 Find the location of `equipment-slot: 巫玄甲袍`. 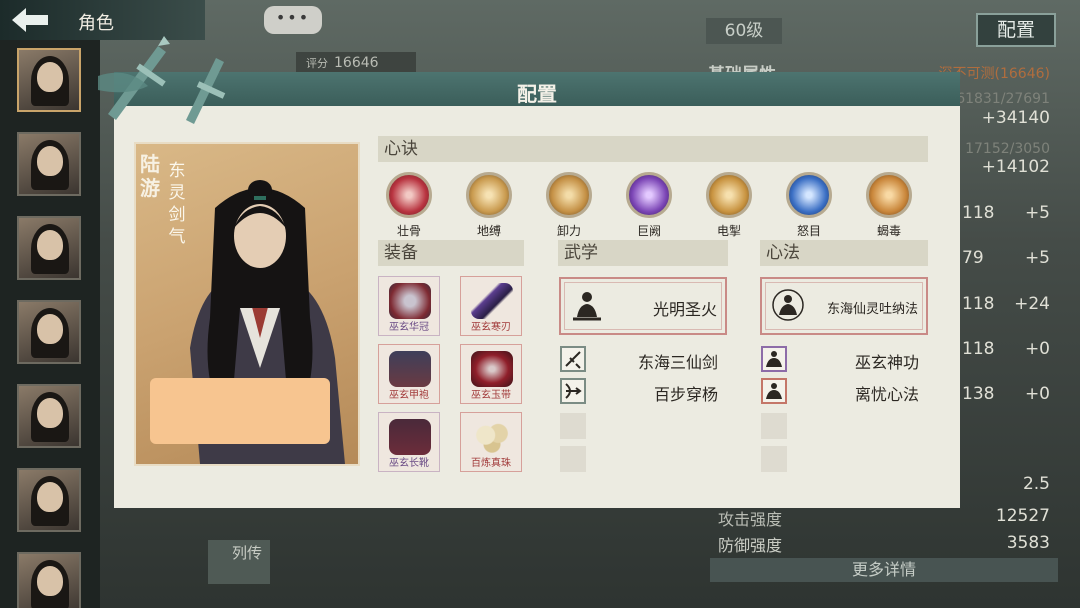

equipment-slot: 巫玄甲袍 is located at coordinates (409, 374).